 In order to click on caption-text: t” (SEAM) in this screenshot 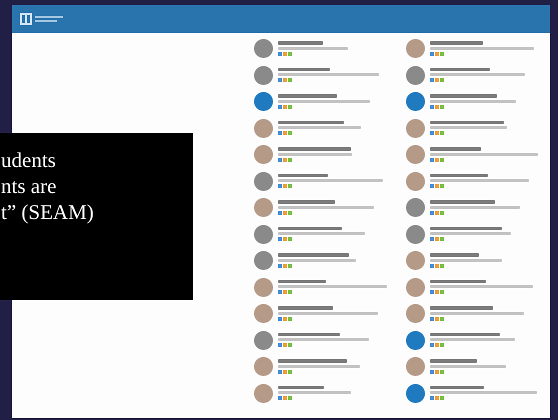, I will do `click(47, 212)`.